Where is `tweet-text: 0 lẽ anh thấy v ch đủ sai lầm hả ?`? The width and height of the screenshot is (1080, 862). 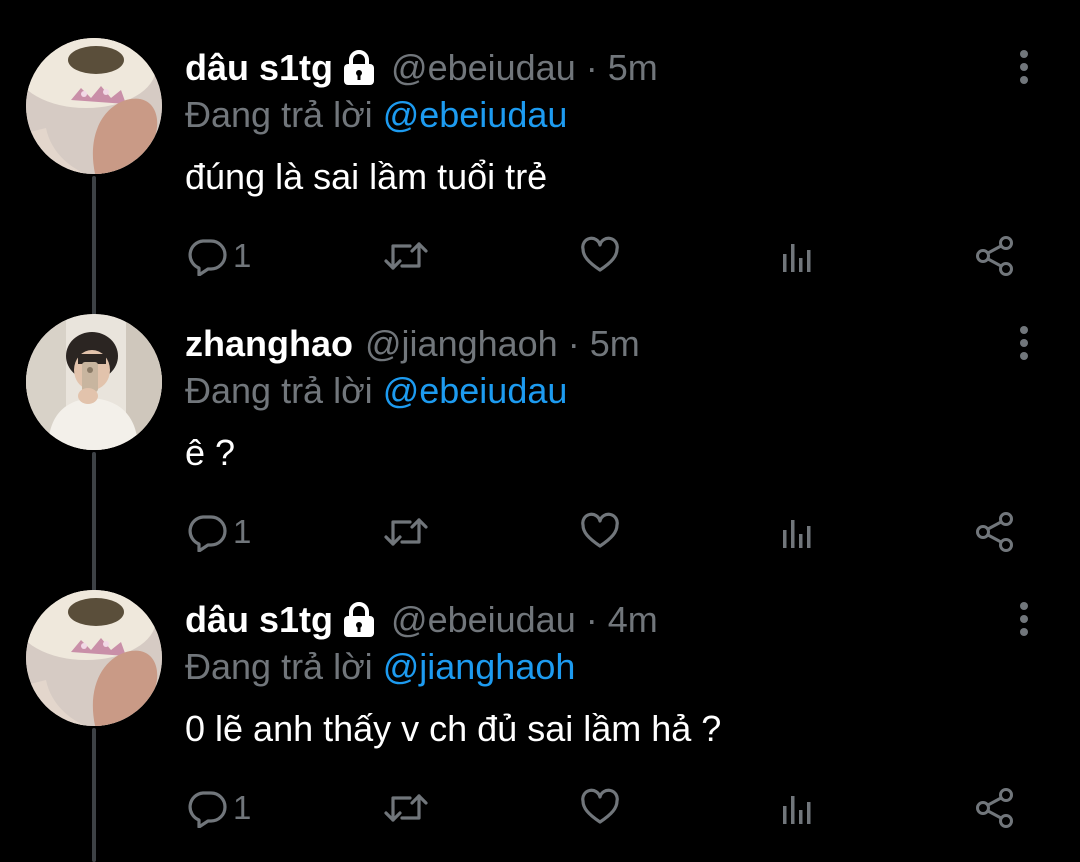
tweet-text: 0 lẽ anh thấy v ch đủ sai lầm hả ? is located at coordinates (453, 728).